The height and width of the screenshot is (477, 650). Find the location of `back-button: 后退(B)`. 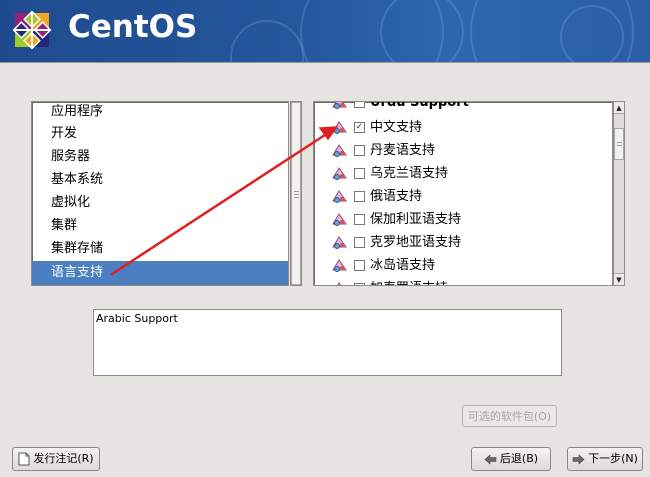

back-button: 后退(B) is located at coordinates (511, 459).